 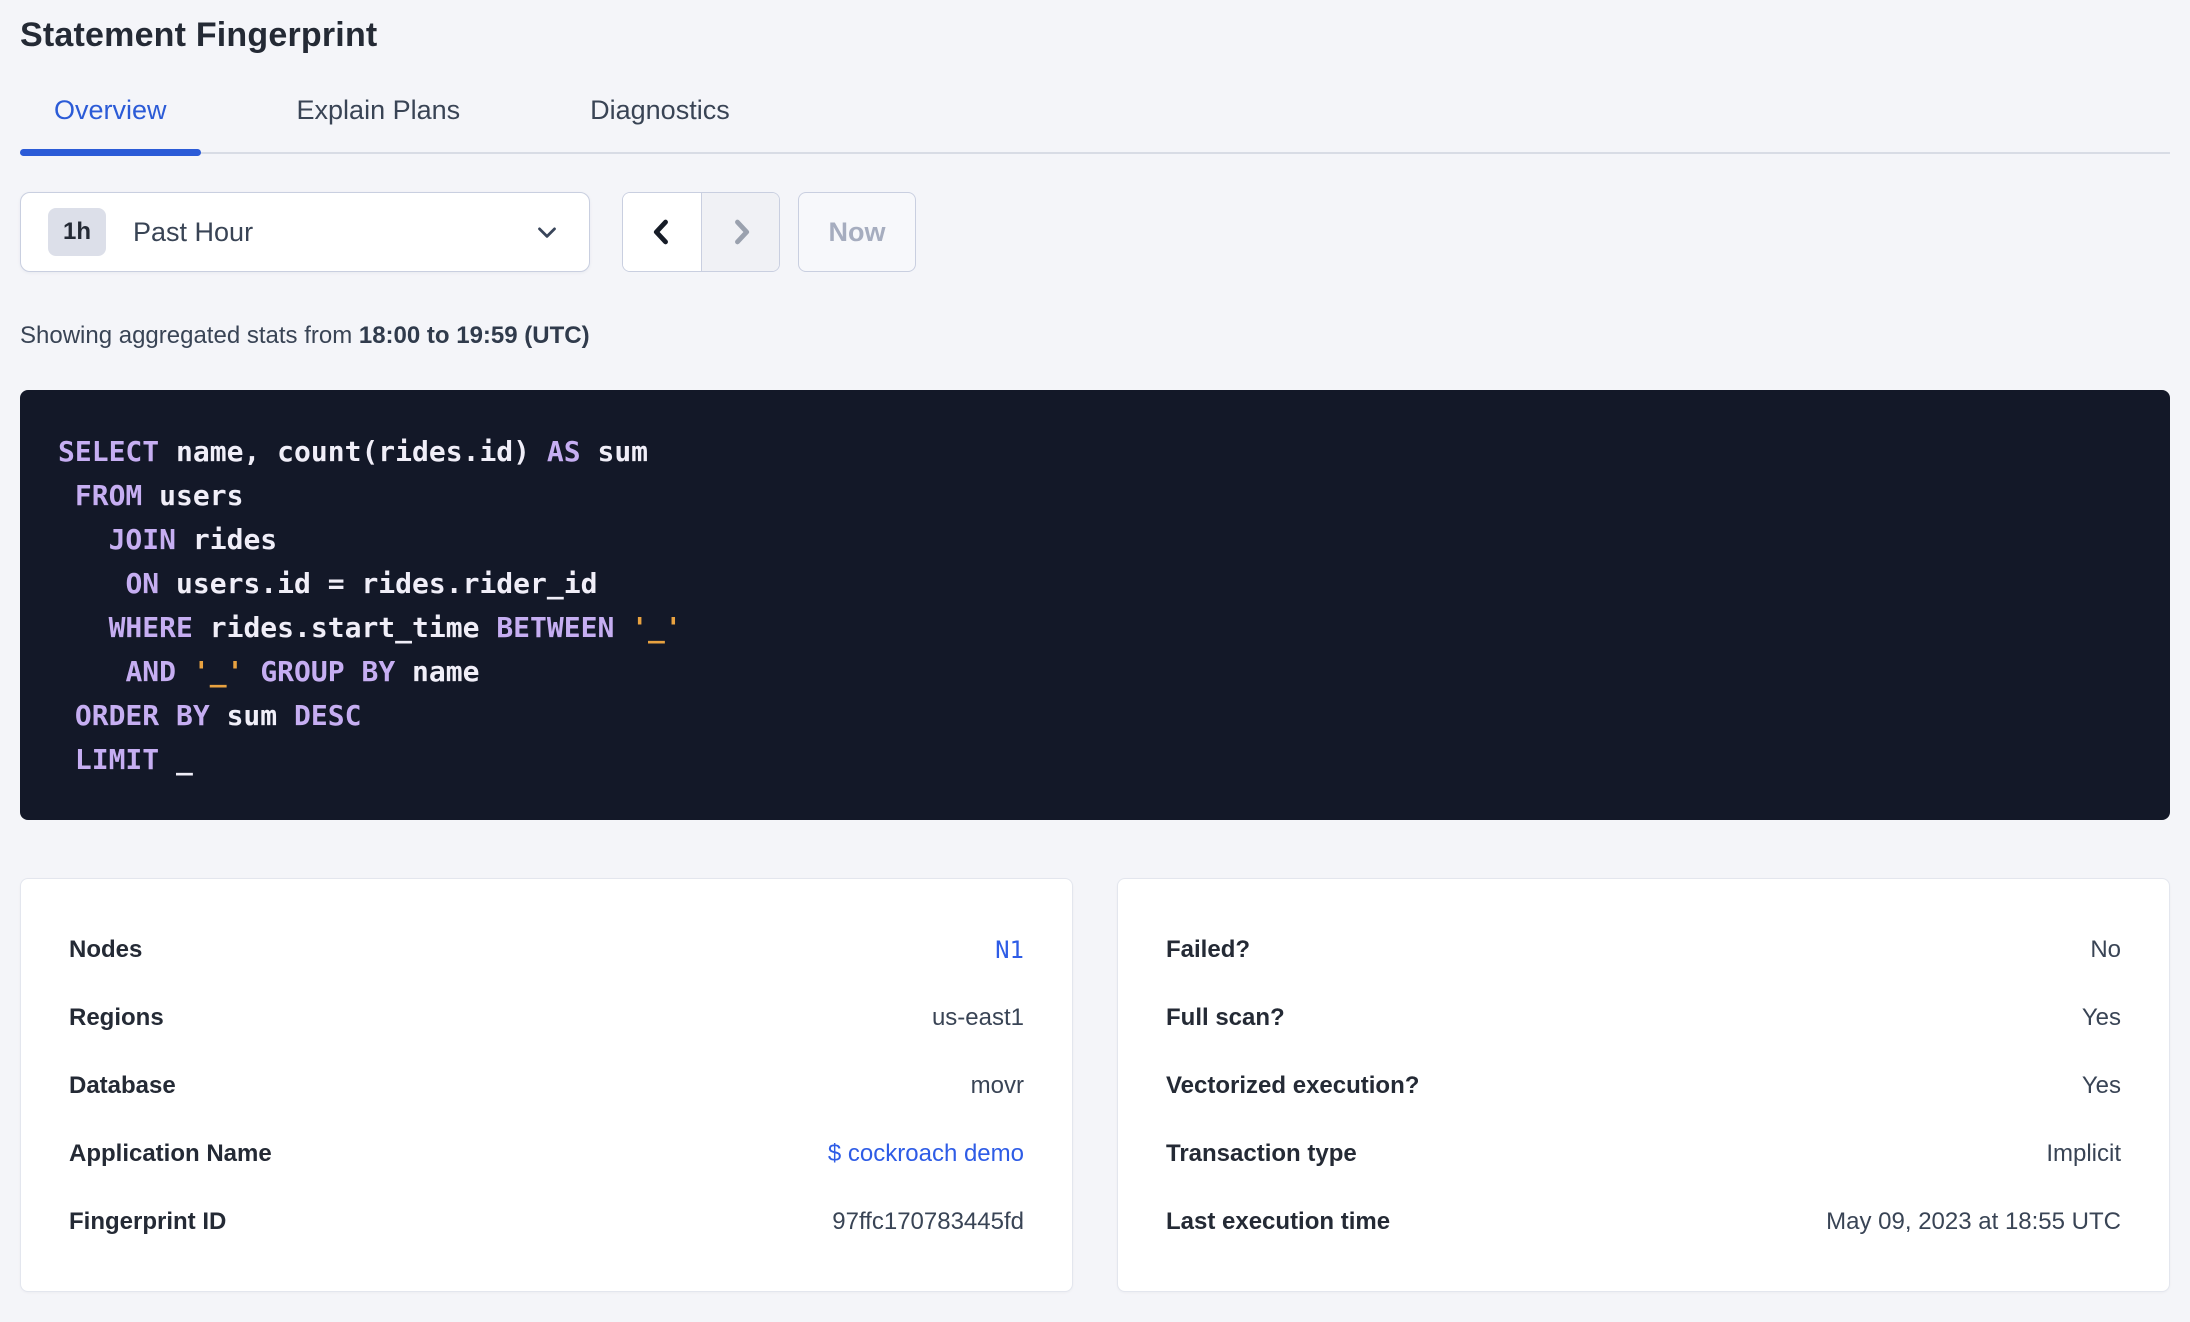 I want to click on row-label: Last execution time, so click(x=1278, y=1221).